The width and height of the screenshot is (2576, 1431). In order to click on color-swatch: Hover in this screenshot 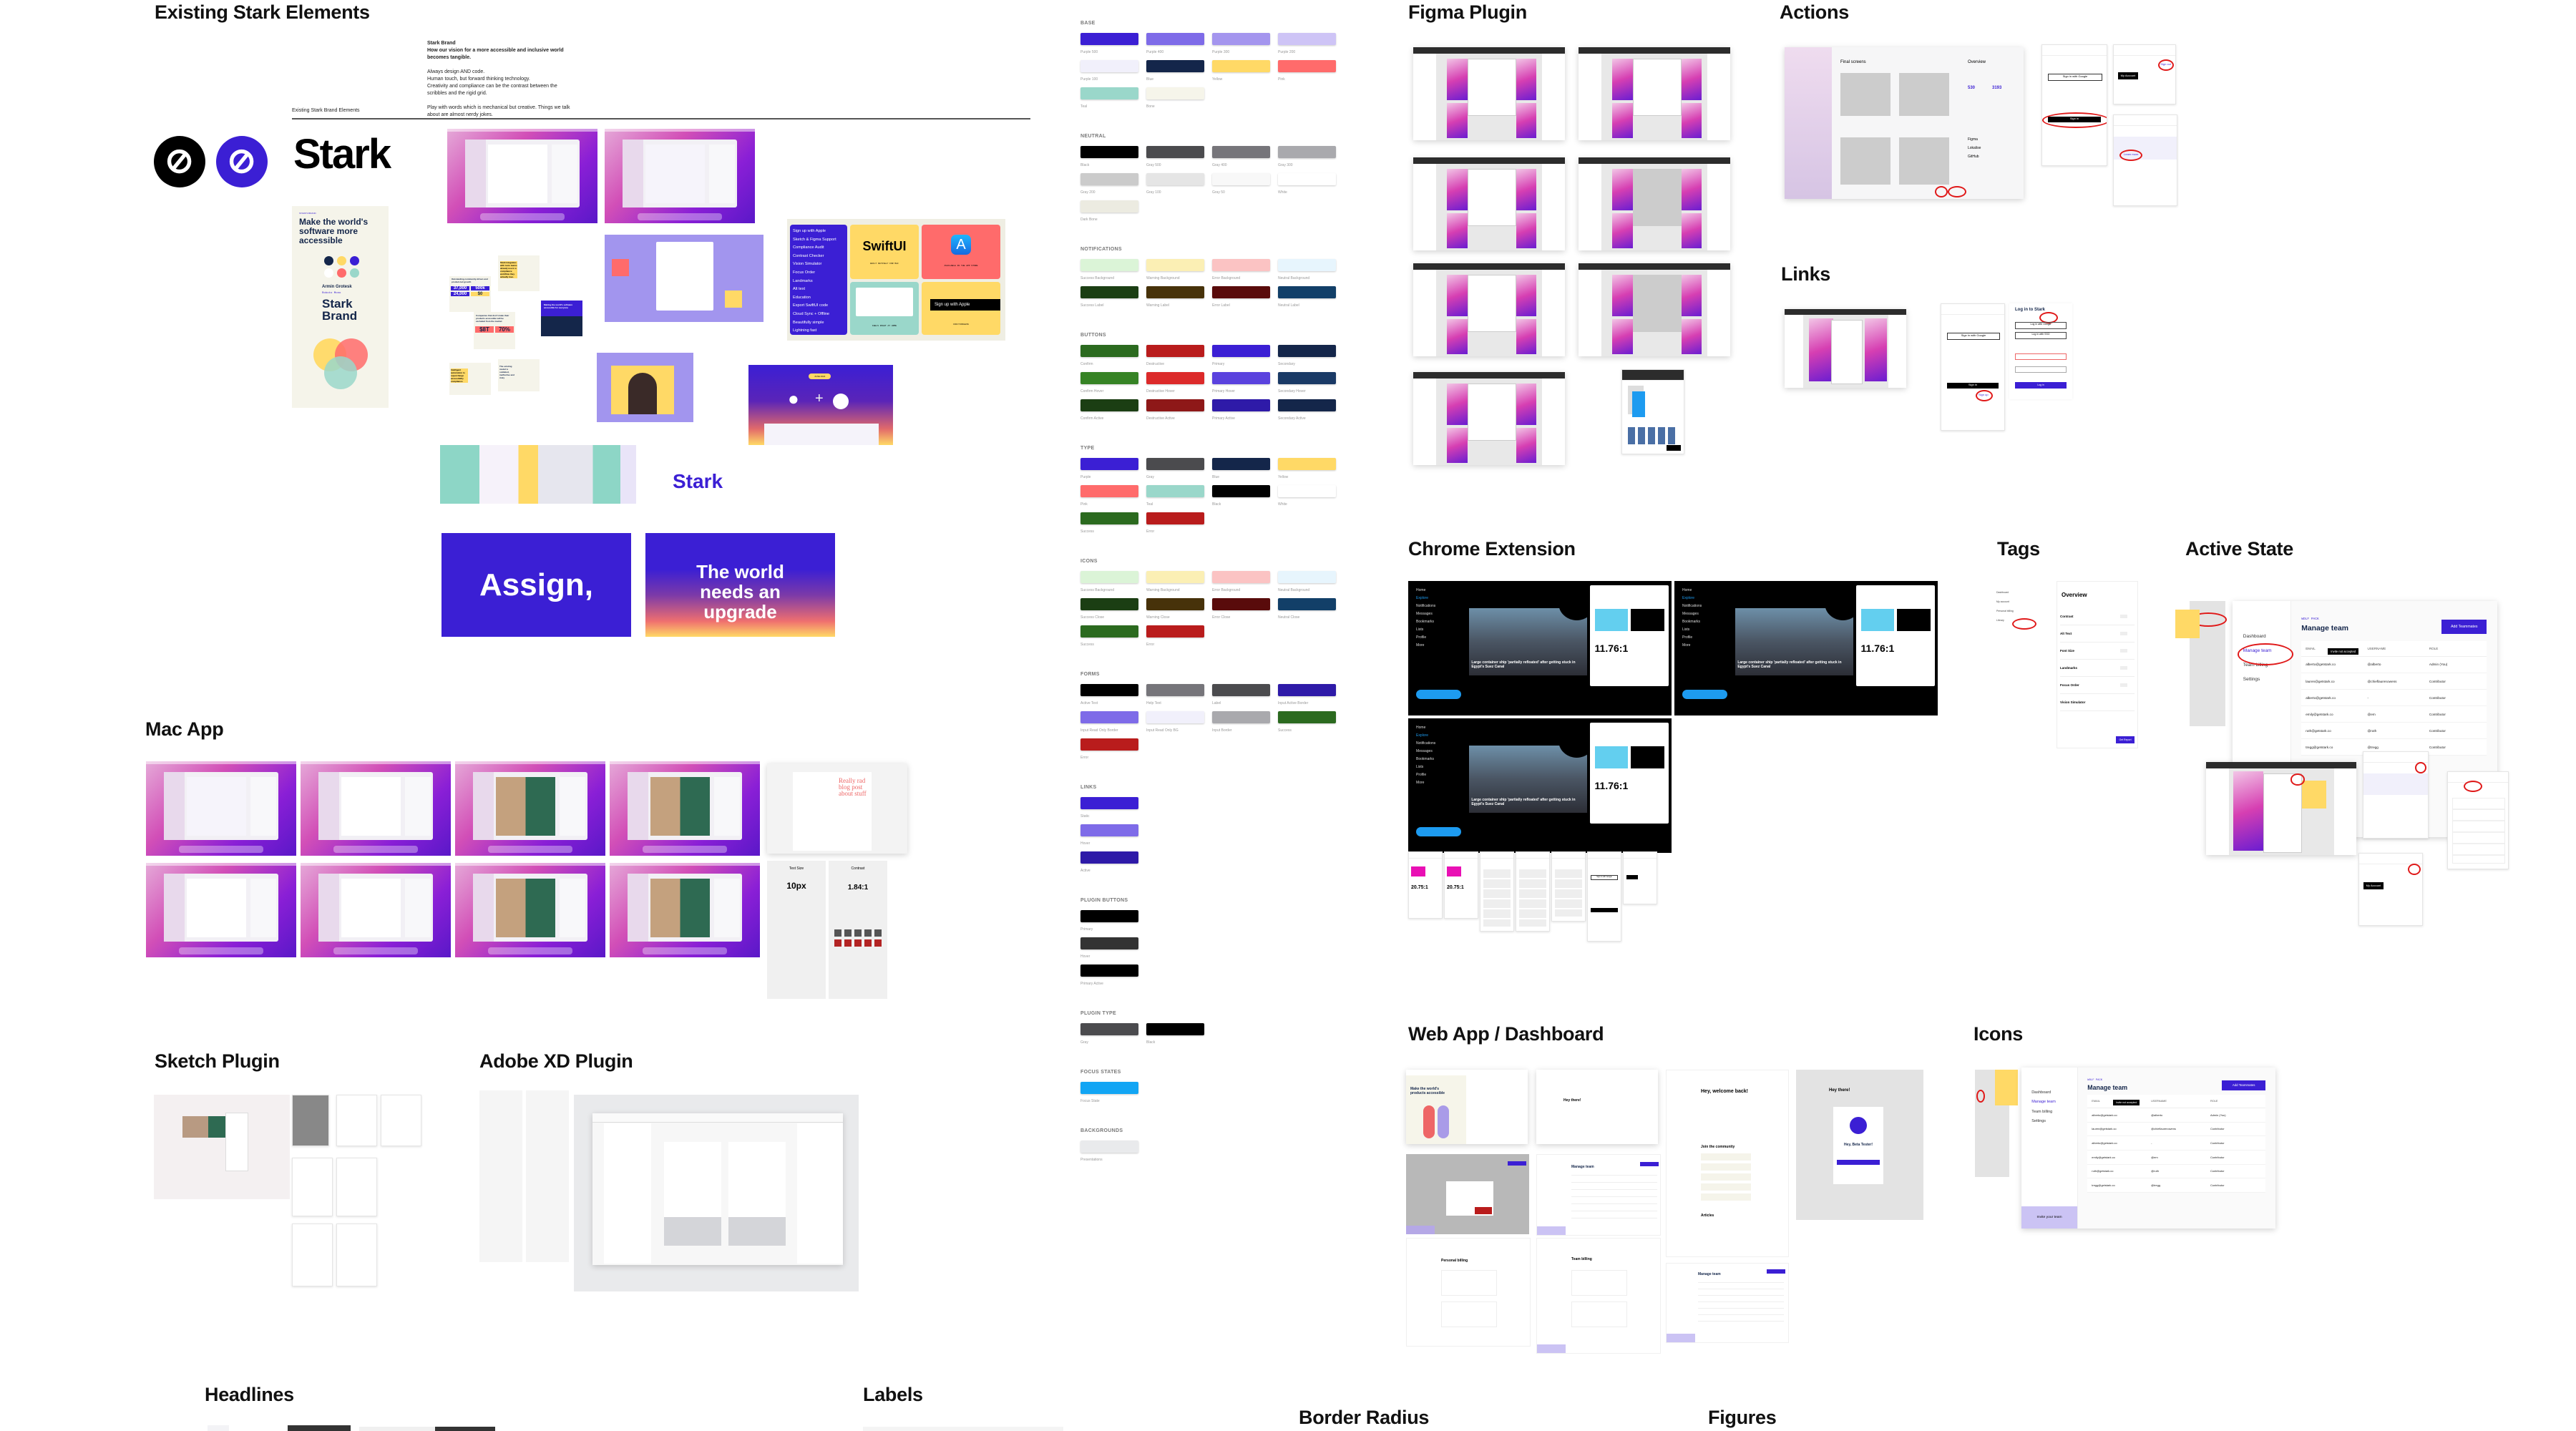, I will do `click(1109, 835)`.